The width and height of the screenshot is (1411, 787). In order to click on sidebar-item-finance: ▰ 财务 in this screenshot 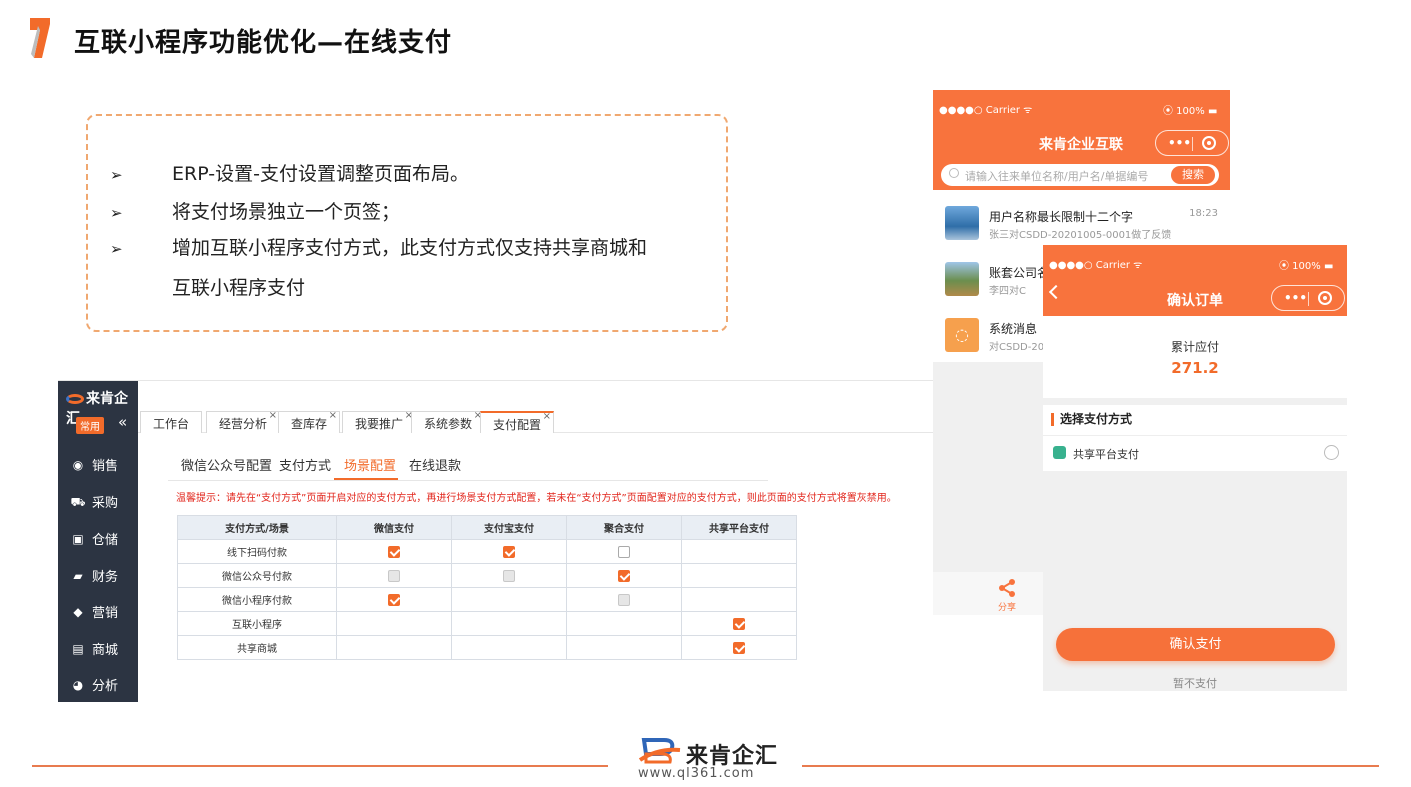, I will do `click(94, 576)`.